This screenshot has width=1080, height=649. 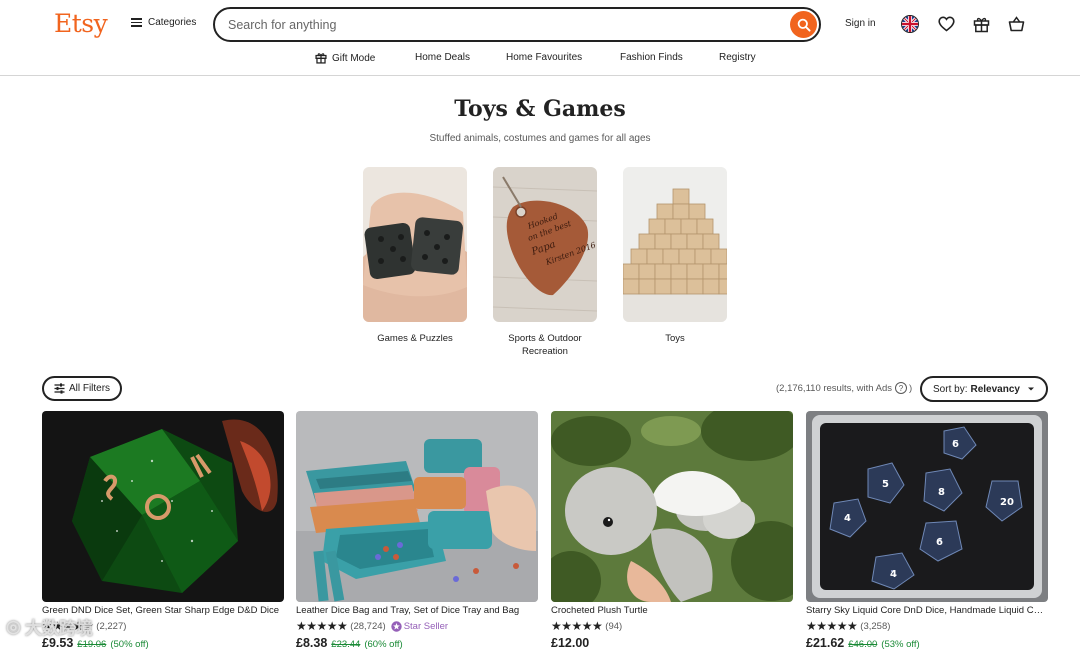 I want to click on category-image-guitar-pick: Hooked on the best Papa Kirsten 2016, so click(x=545, y=244).